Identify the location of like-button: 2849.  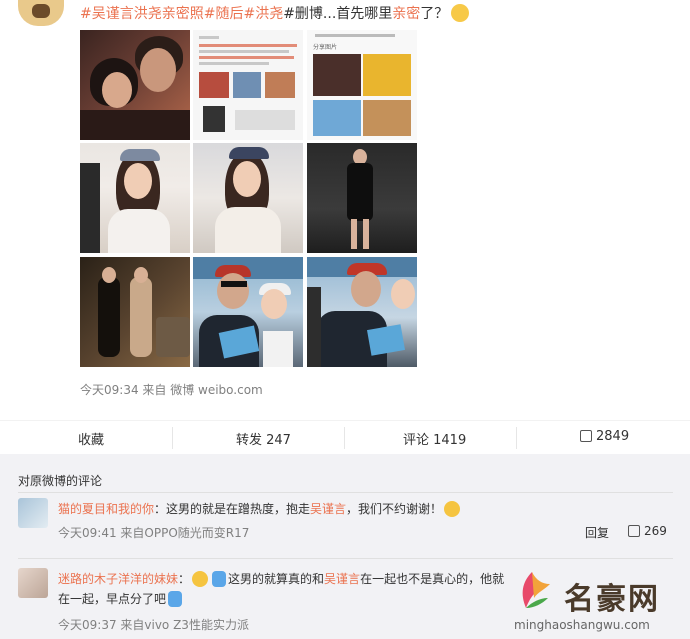
(604, 436).